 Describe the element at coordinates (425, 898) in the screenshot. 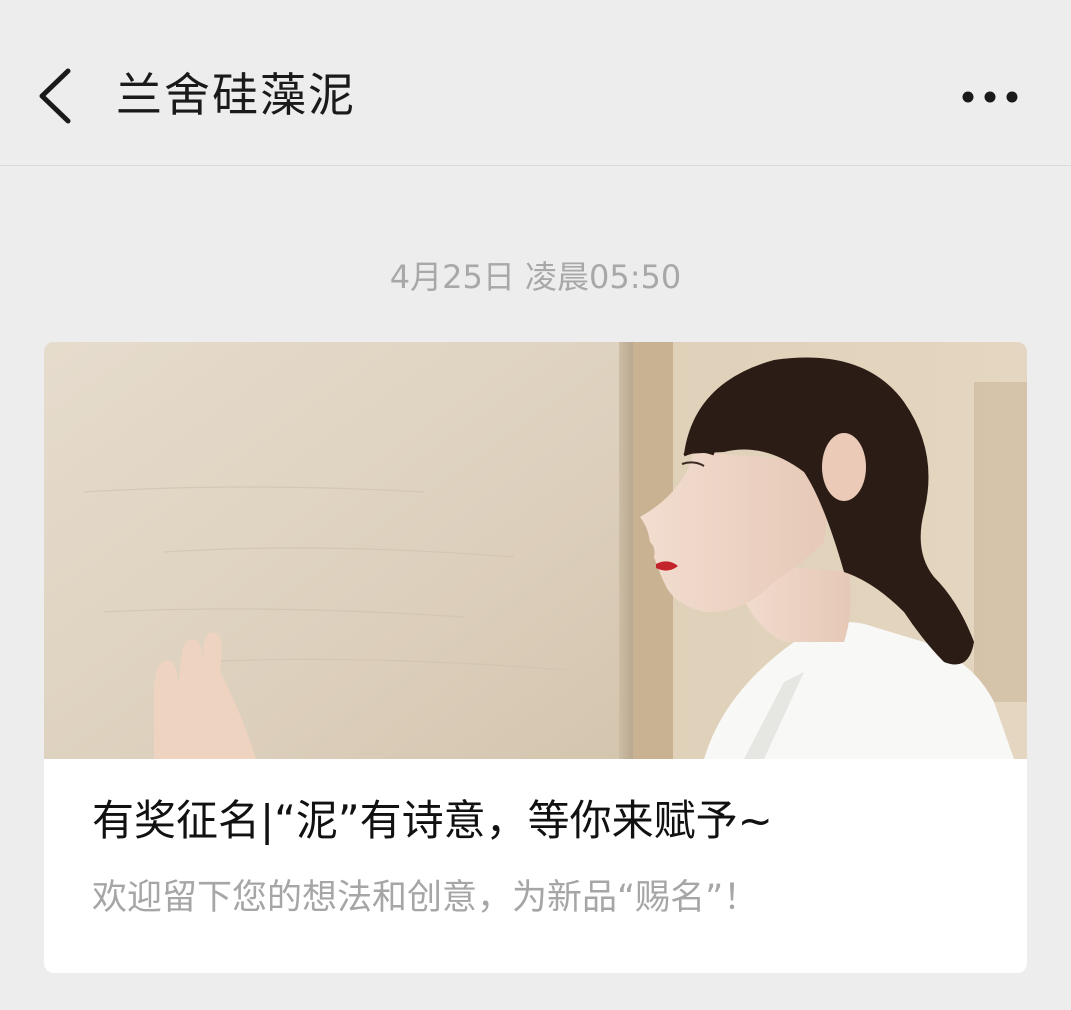

I see `article-digest: 欢迎留下您的想法和创意，为新品“赐名”！` at that location.